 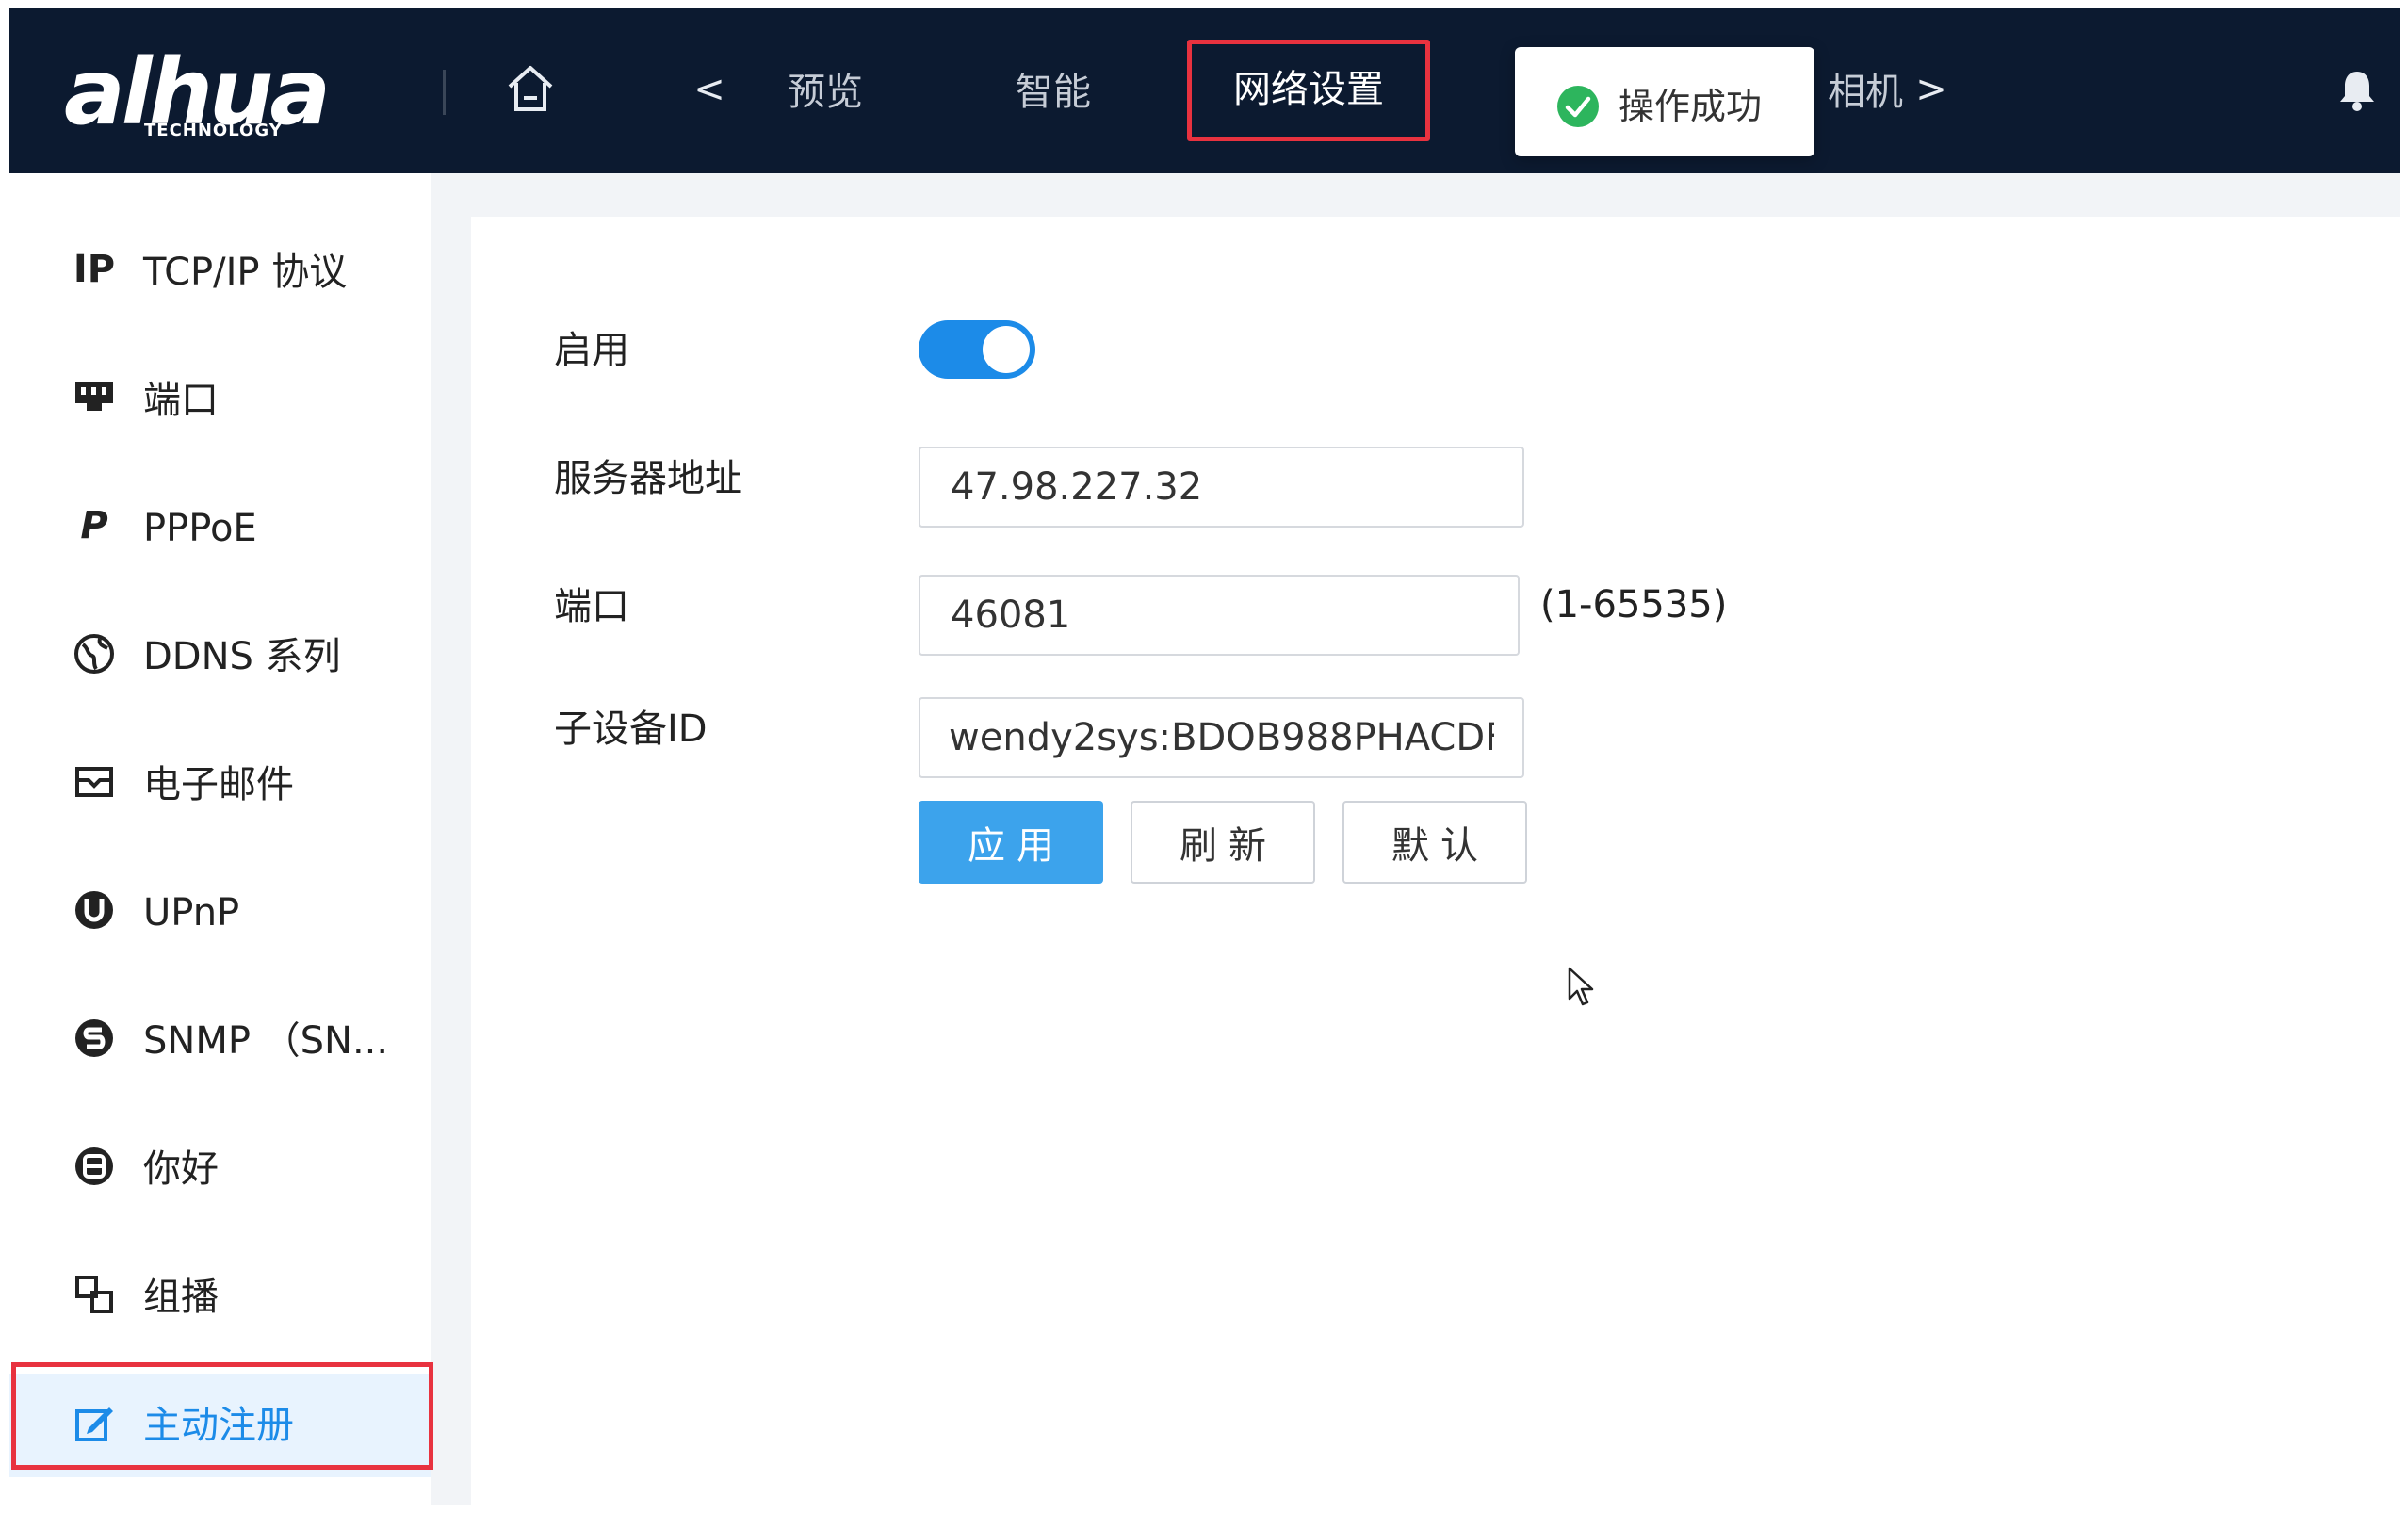 I want to click on port-range-hint: (1-65535), so click(x=1634, y=605).